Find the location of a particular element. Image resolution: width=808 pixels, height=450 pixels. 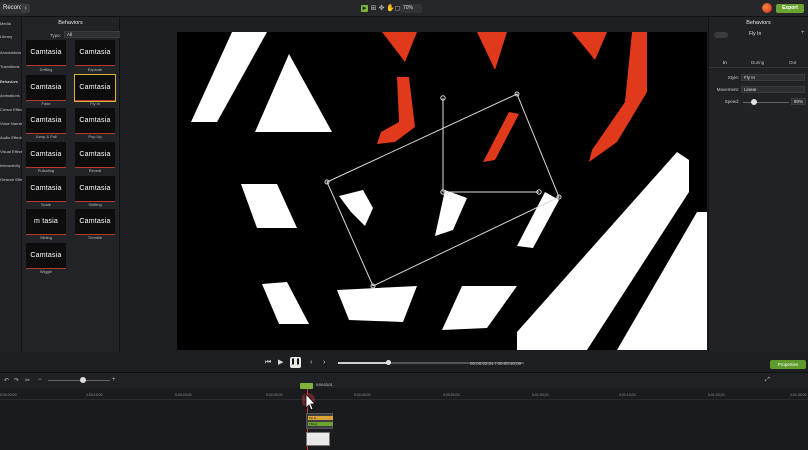

behavior-thumb-reveal: Camtasia is located at coordinates (95, 155).